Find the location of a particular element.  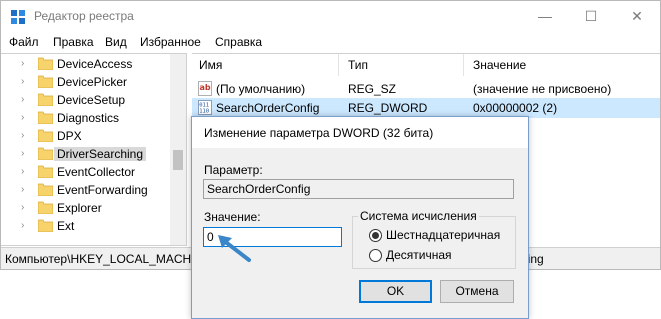

tree-item-label: DevicePicker is located at coordinates (92, 82).